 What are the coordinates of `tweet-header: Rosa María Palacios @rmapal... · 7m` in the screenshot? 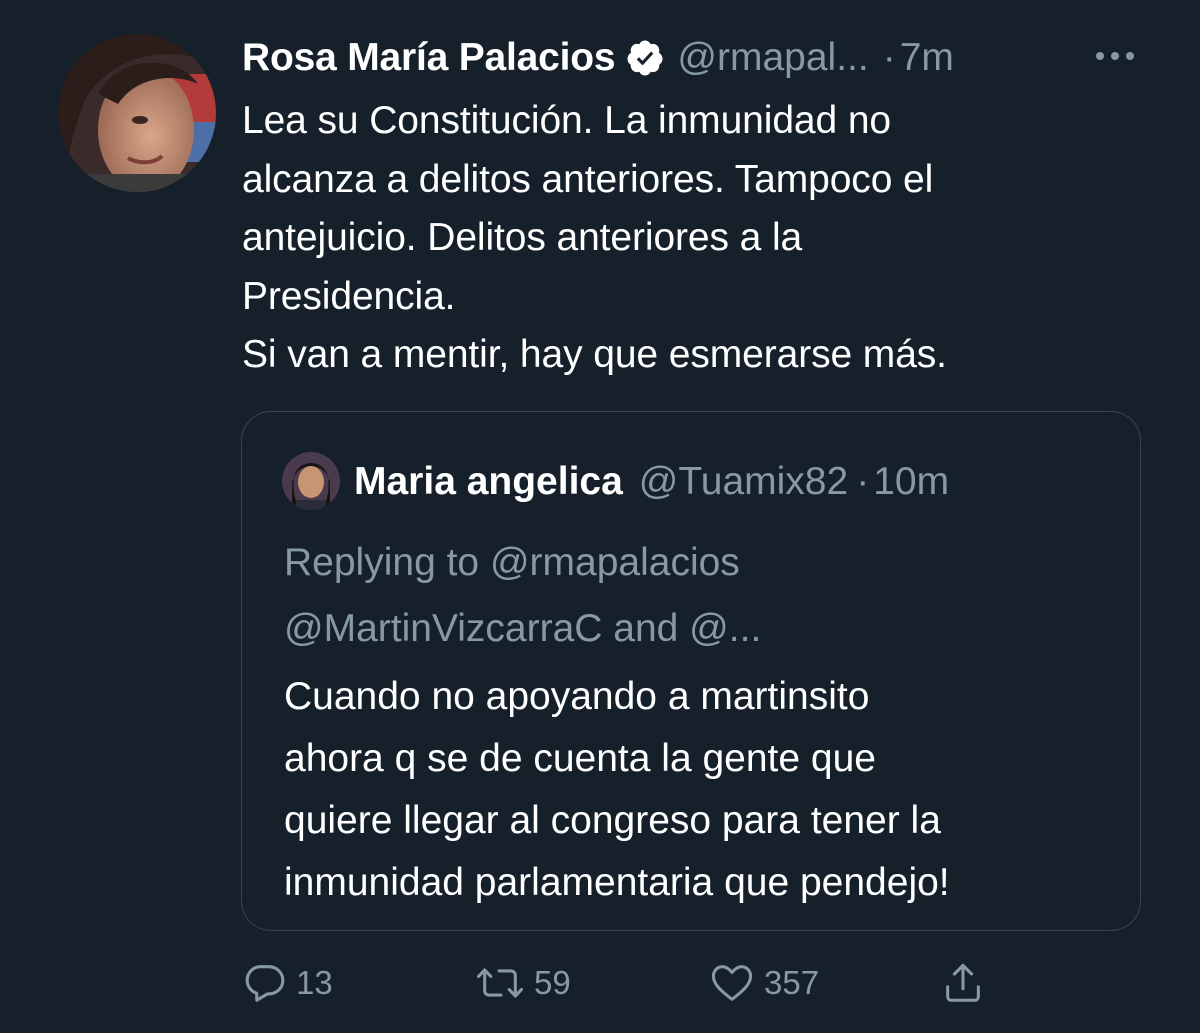 It's located at (598, 58).